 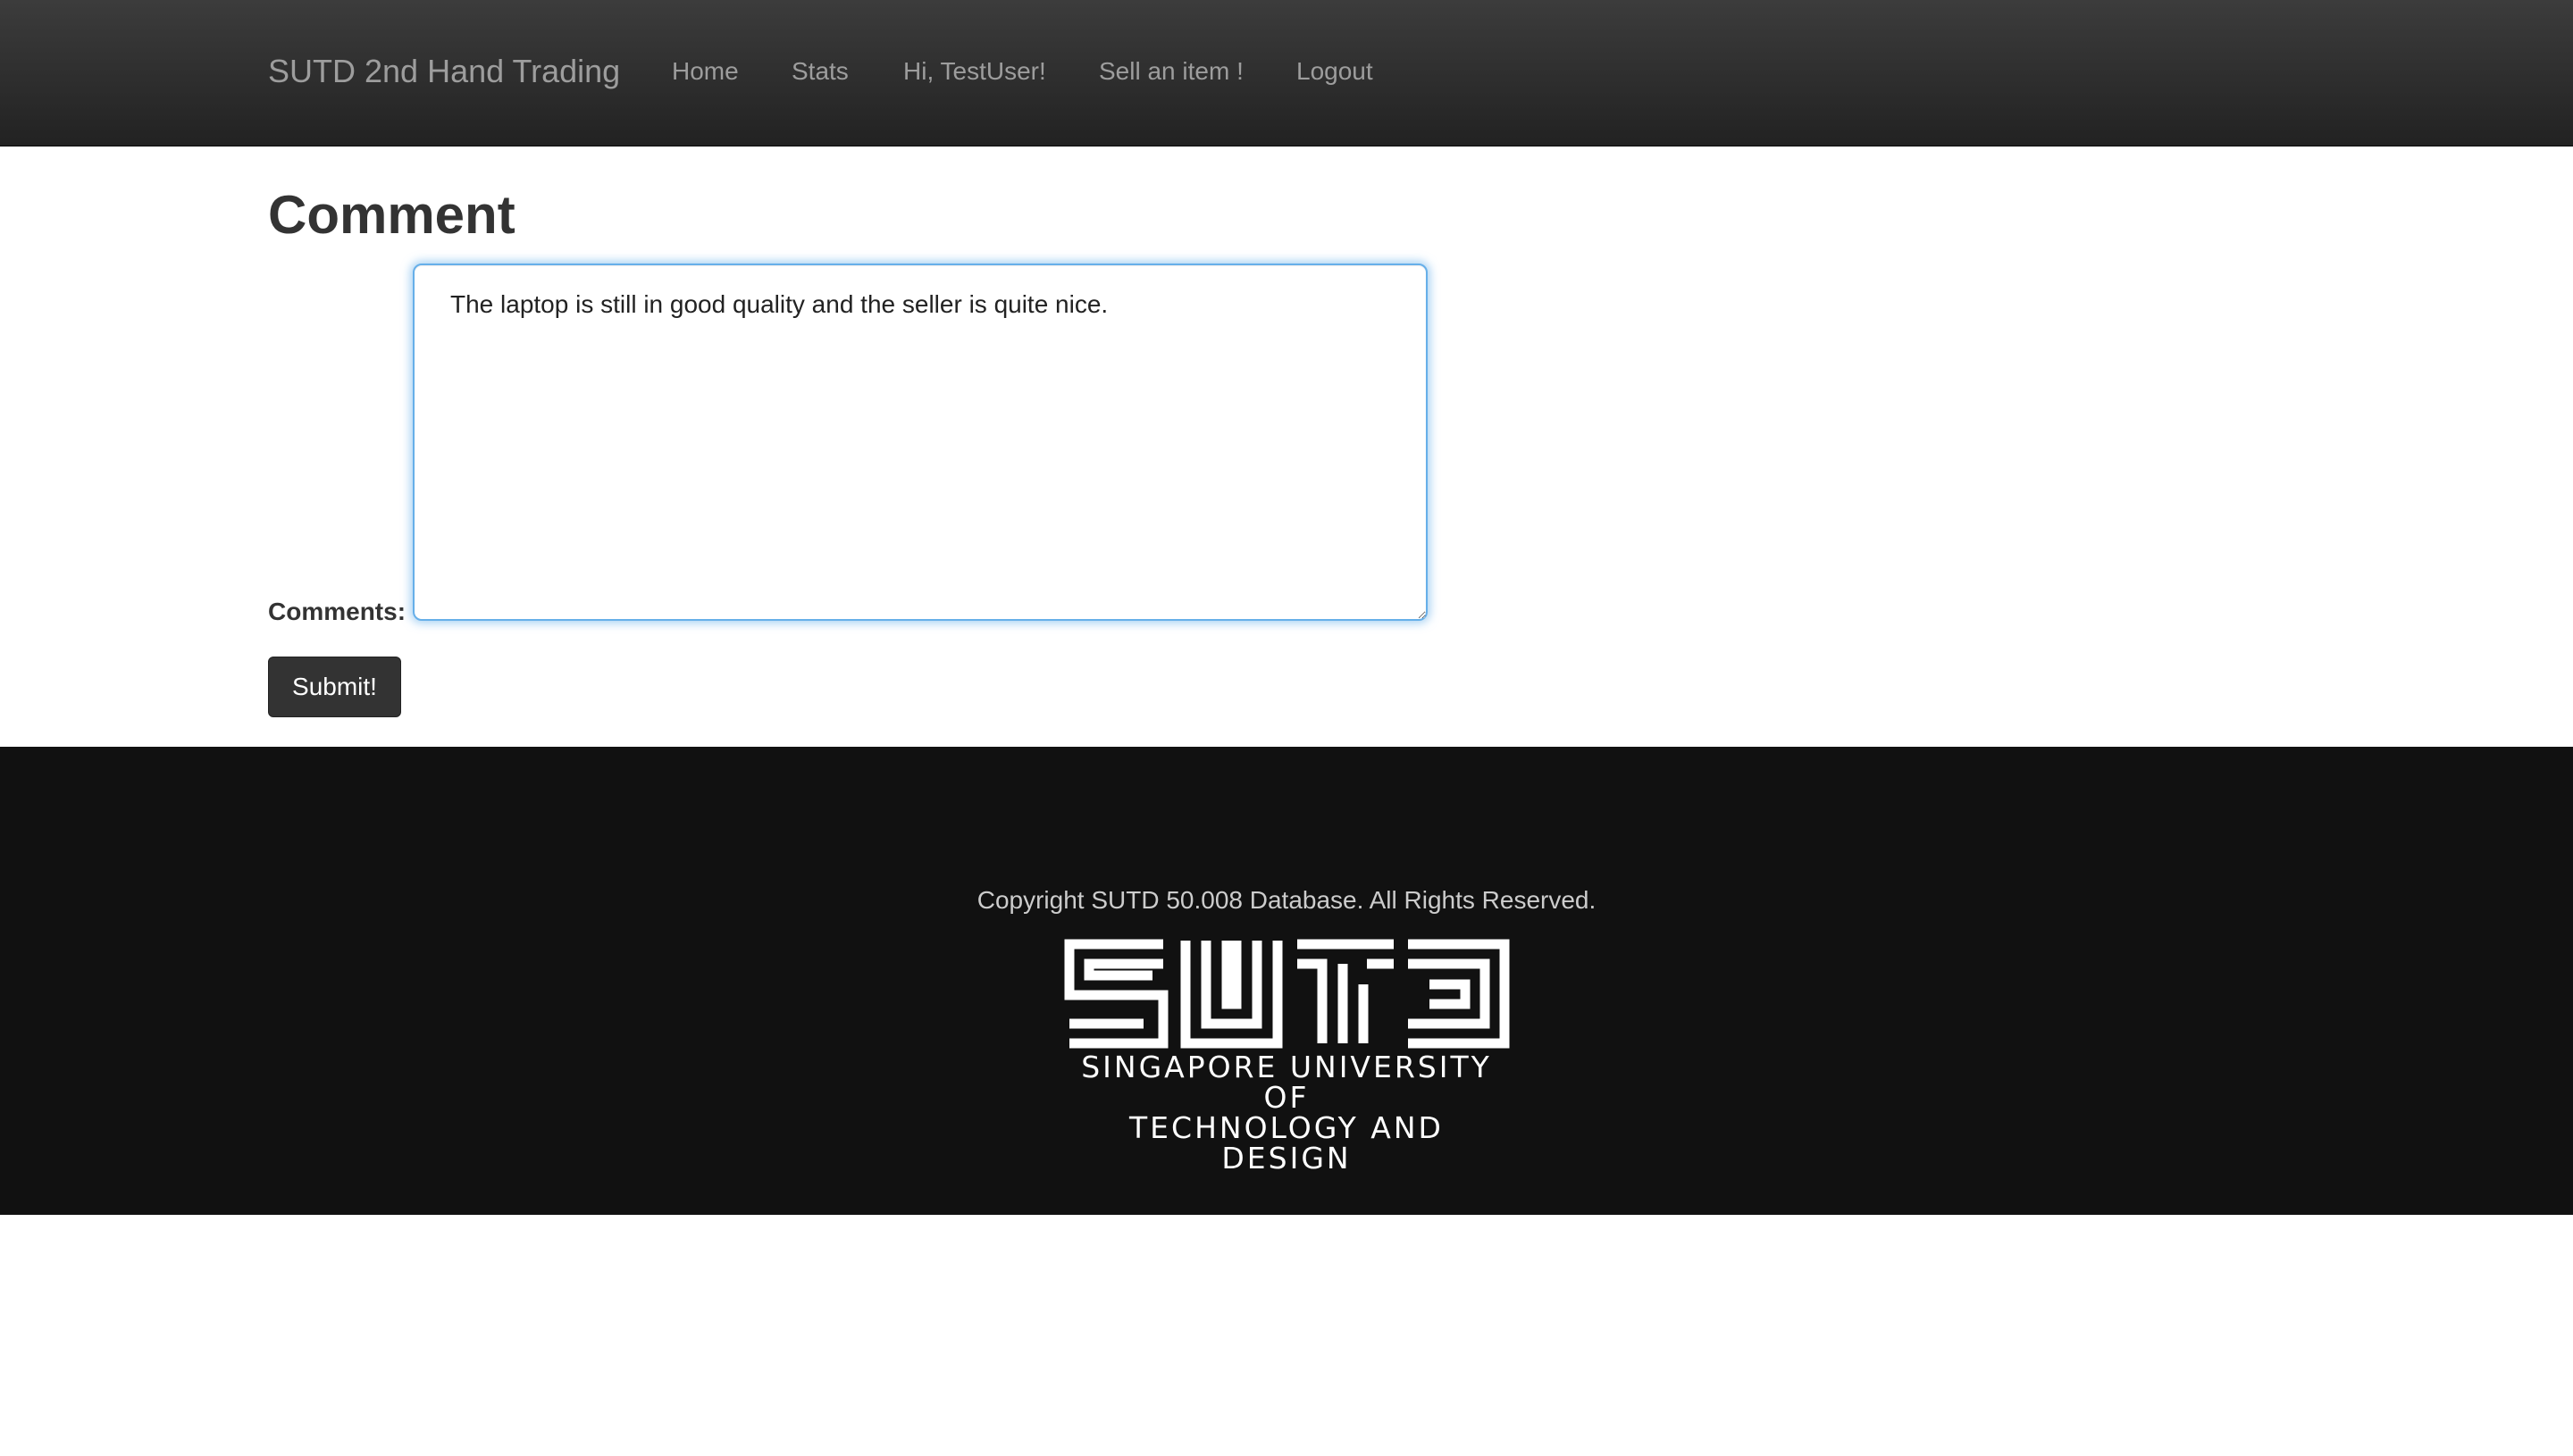 I want to click on logo-tagline-line-1: SINGAPORE UNIVERSITY OF, so click(x=1286, y=1082).